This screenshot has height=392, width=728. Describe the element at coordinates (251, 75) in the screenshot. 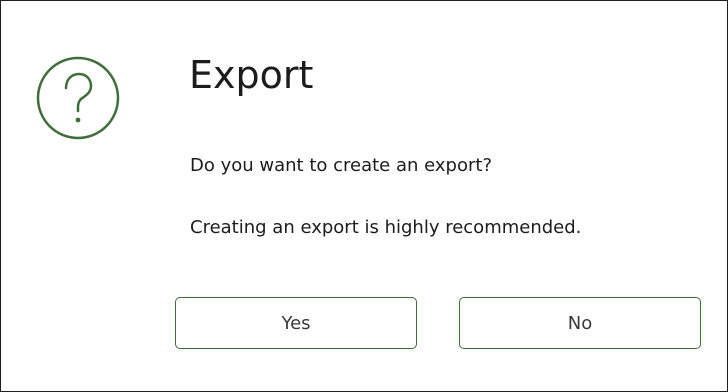

I see `dialog-title: Export` at that location.